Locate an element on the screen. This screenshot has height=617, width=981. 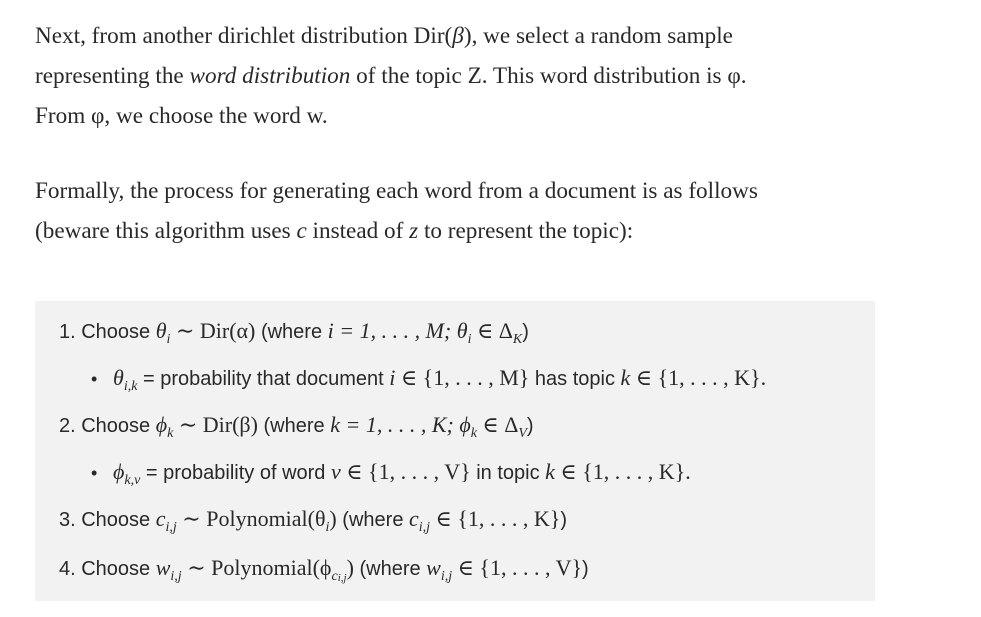
math-expression: ∈ {1, . . . , K} is located at coordinates (495, 518).